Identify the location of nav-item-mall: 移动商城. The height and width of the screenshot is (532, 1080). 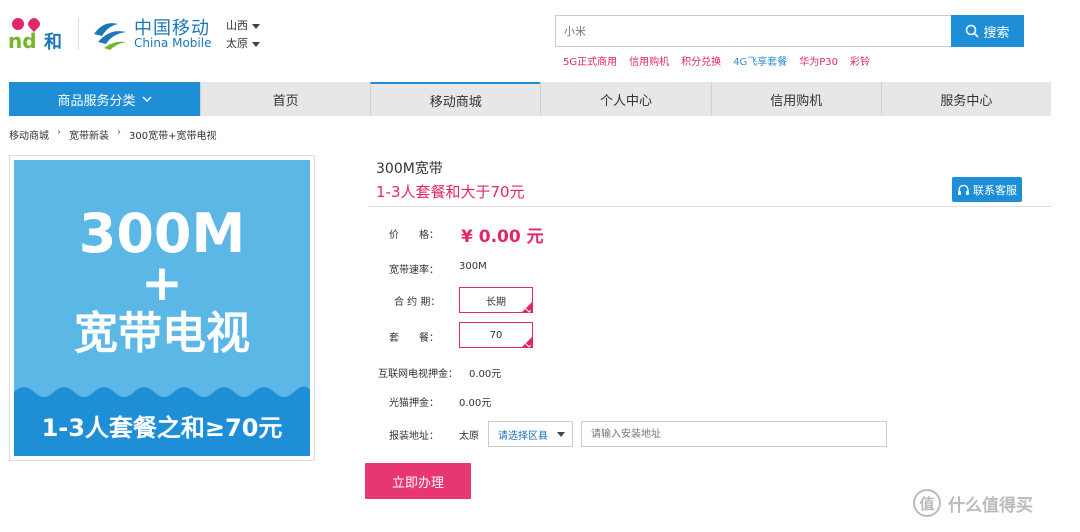
(455, 99).